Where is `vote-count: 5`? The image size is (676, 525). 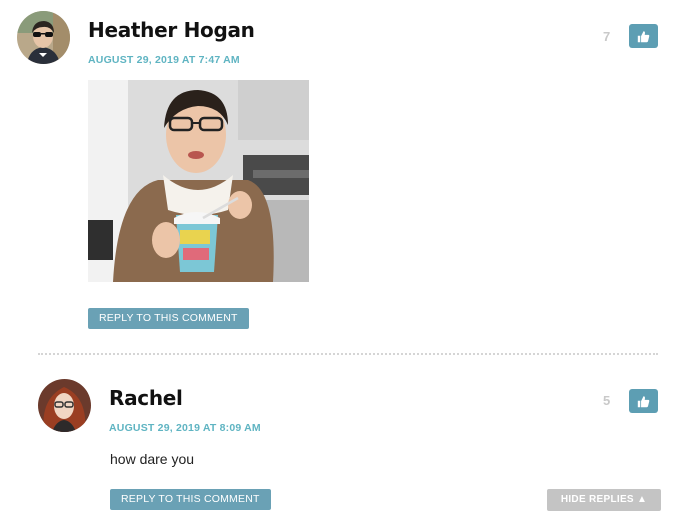
vote-count: 5 is located at coordinates (607, 400).